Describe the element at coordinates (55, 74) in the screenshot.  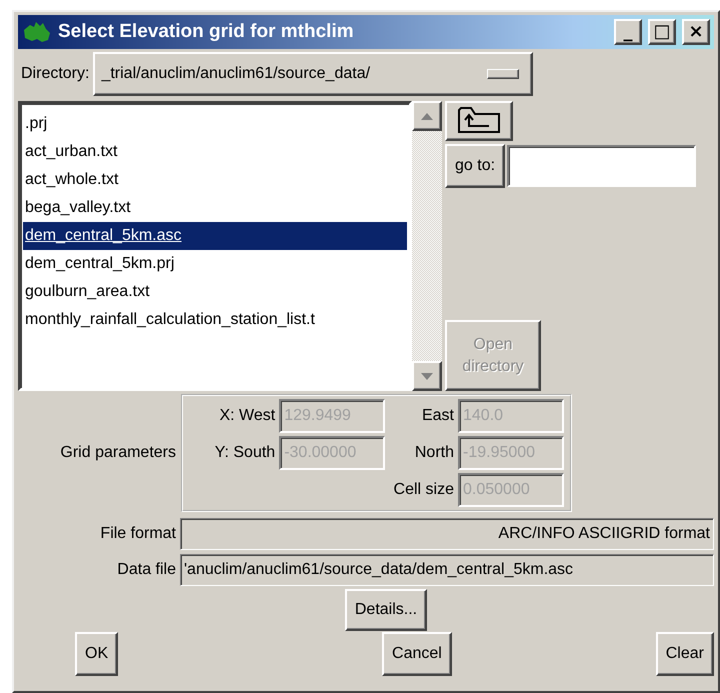
I see `directory-label: Directory:` at that location.